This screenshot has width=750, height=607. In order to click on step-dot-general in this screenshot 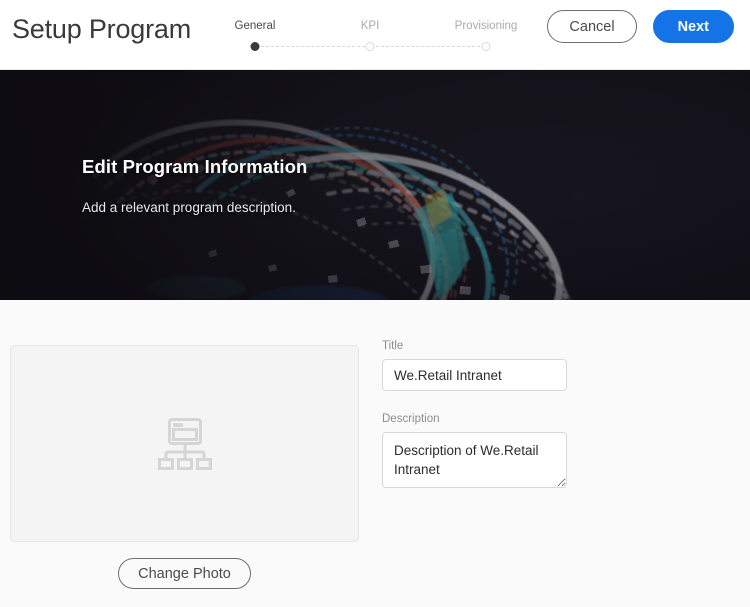, I will do `click(255, 46)`.